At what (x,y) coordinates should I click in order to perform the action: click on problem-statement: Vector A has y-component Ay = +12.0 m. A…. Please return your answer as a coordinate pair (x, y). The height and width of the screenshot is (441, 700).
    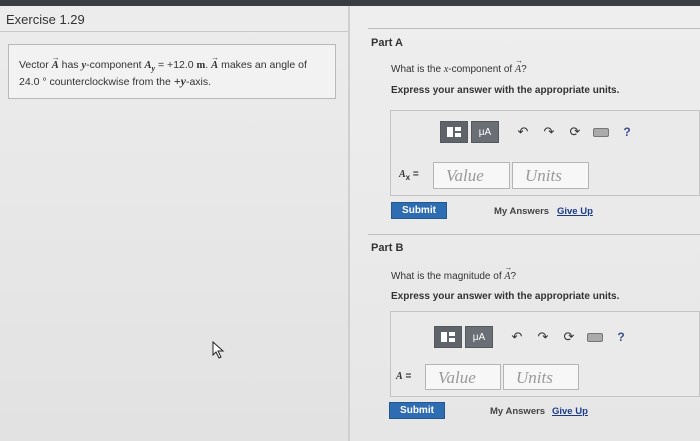
    Looking at the image, I should click on (172, 71).